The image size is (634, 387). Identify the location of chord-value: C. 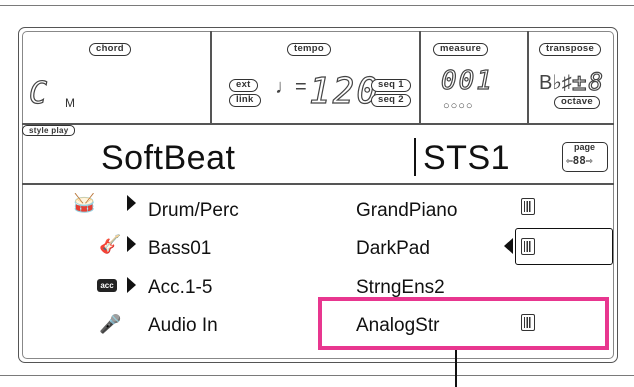
(39, 93).